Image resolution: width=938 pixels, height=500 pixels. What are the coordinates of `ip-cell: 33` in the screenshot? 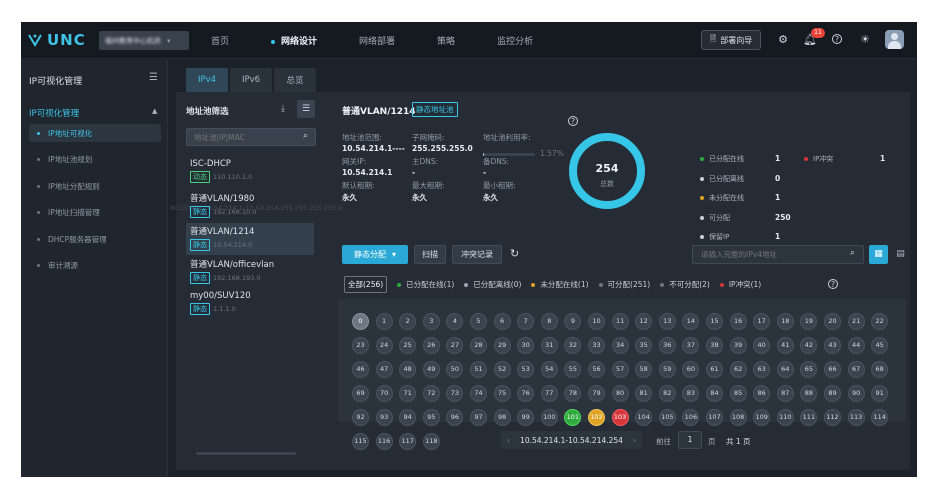 It's located at (596, 345).